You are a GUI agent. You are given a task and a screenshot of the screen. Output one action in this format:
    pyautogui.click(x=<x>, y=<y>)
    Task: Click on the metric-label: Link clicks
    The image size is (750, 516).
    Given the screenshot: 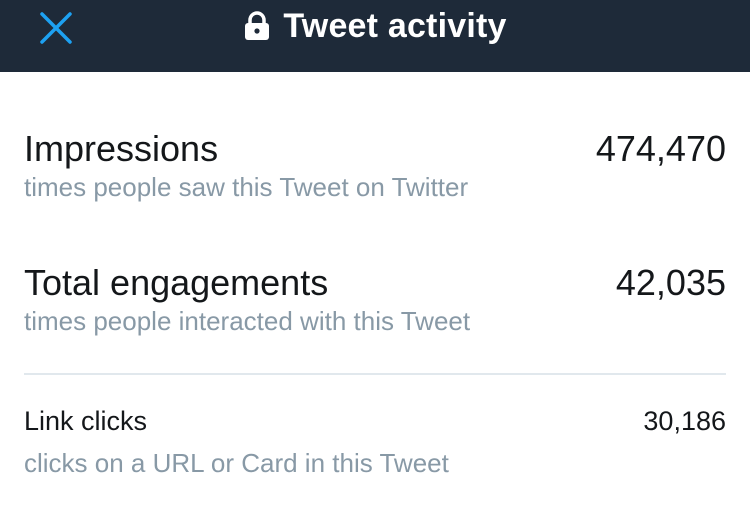 What is the action you would take?
    pyautogui.click(x=86, y=421)
    